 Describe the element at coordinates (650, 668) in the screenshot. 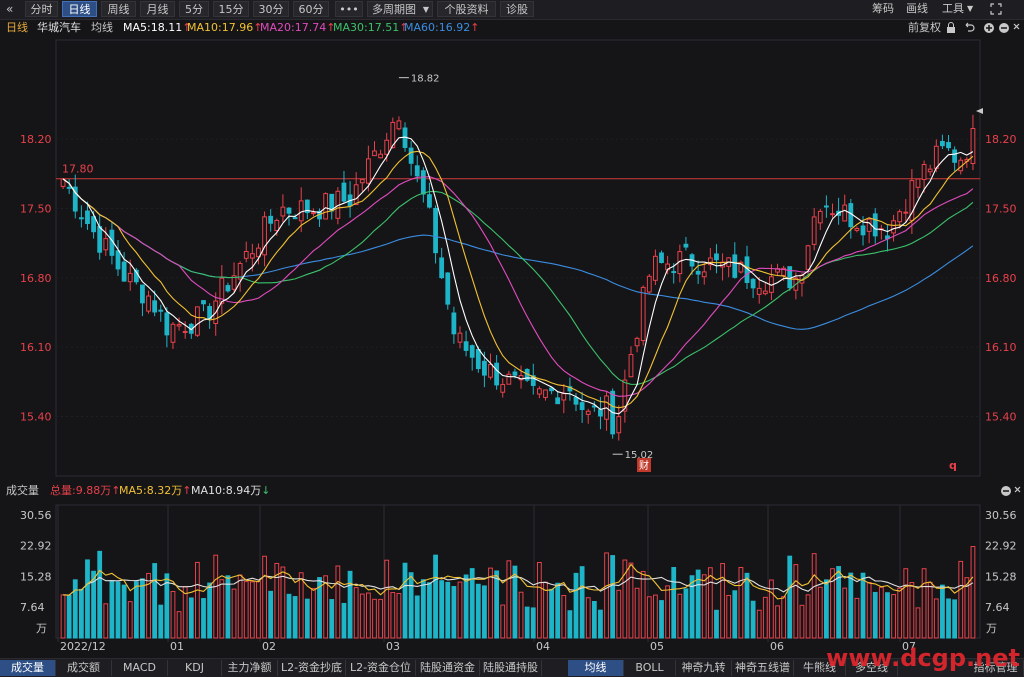

I see `tab-boll: BOLL` at that location.